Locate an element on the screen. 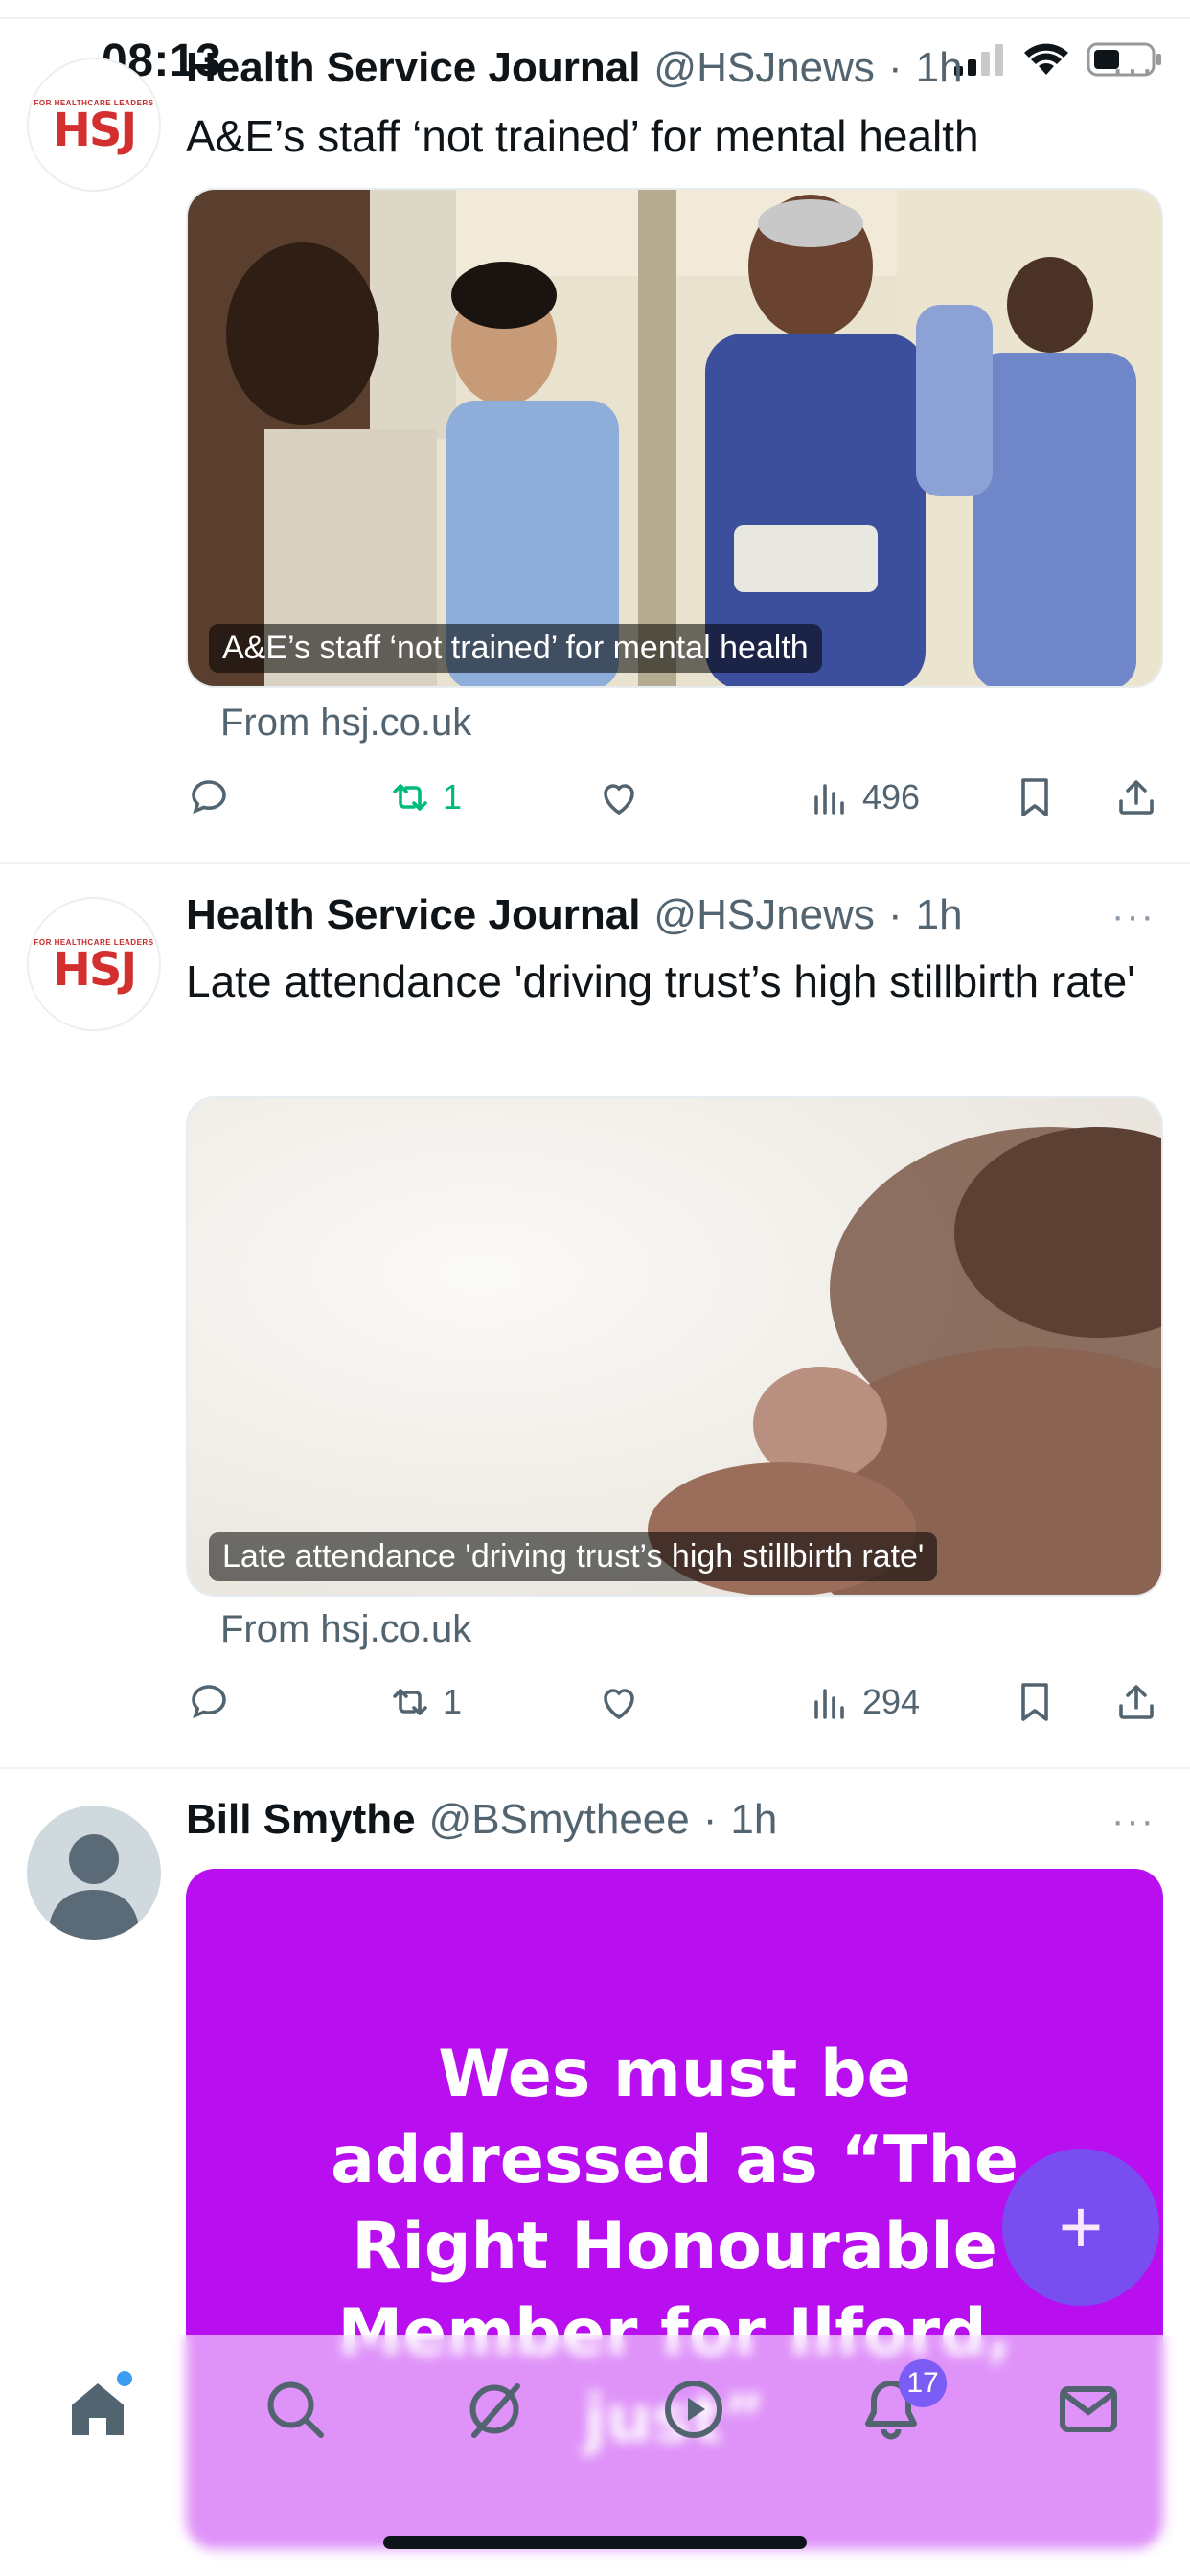  nav-video is located at coordinates (694, 2409).